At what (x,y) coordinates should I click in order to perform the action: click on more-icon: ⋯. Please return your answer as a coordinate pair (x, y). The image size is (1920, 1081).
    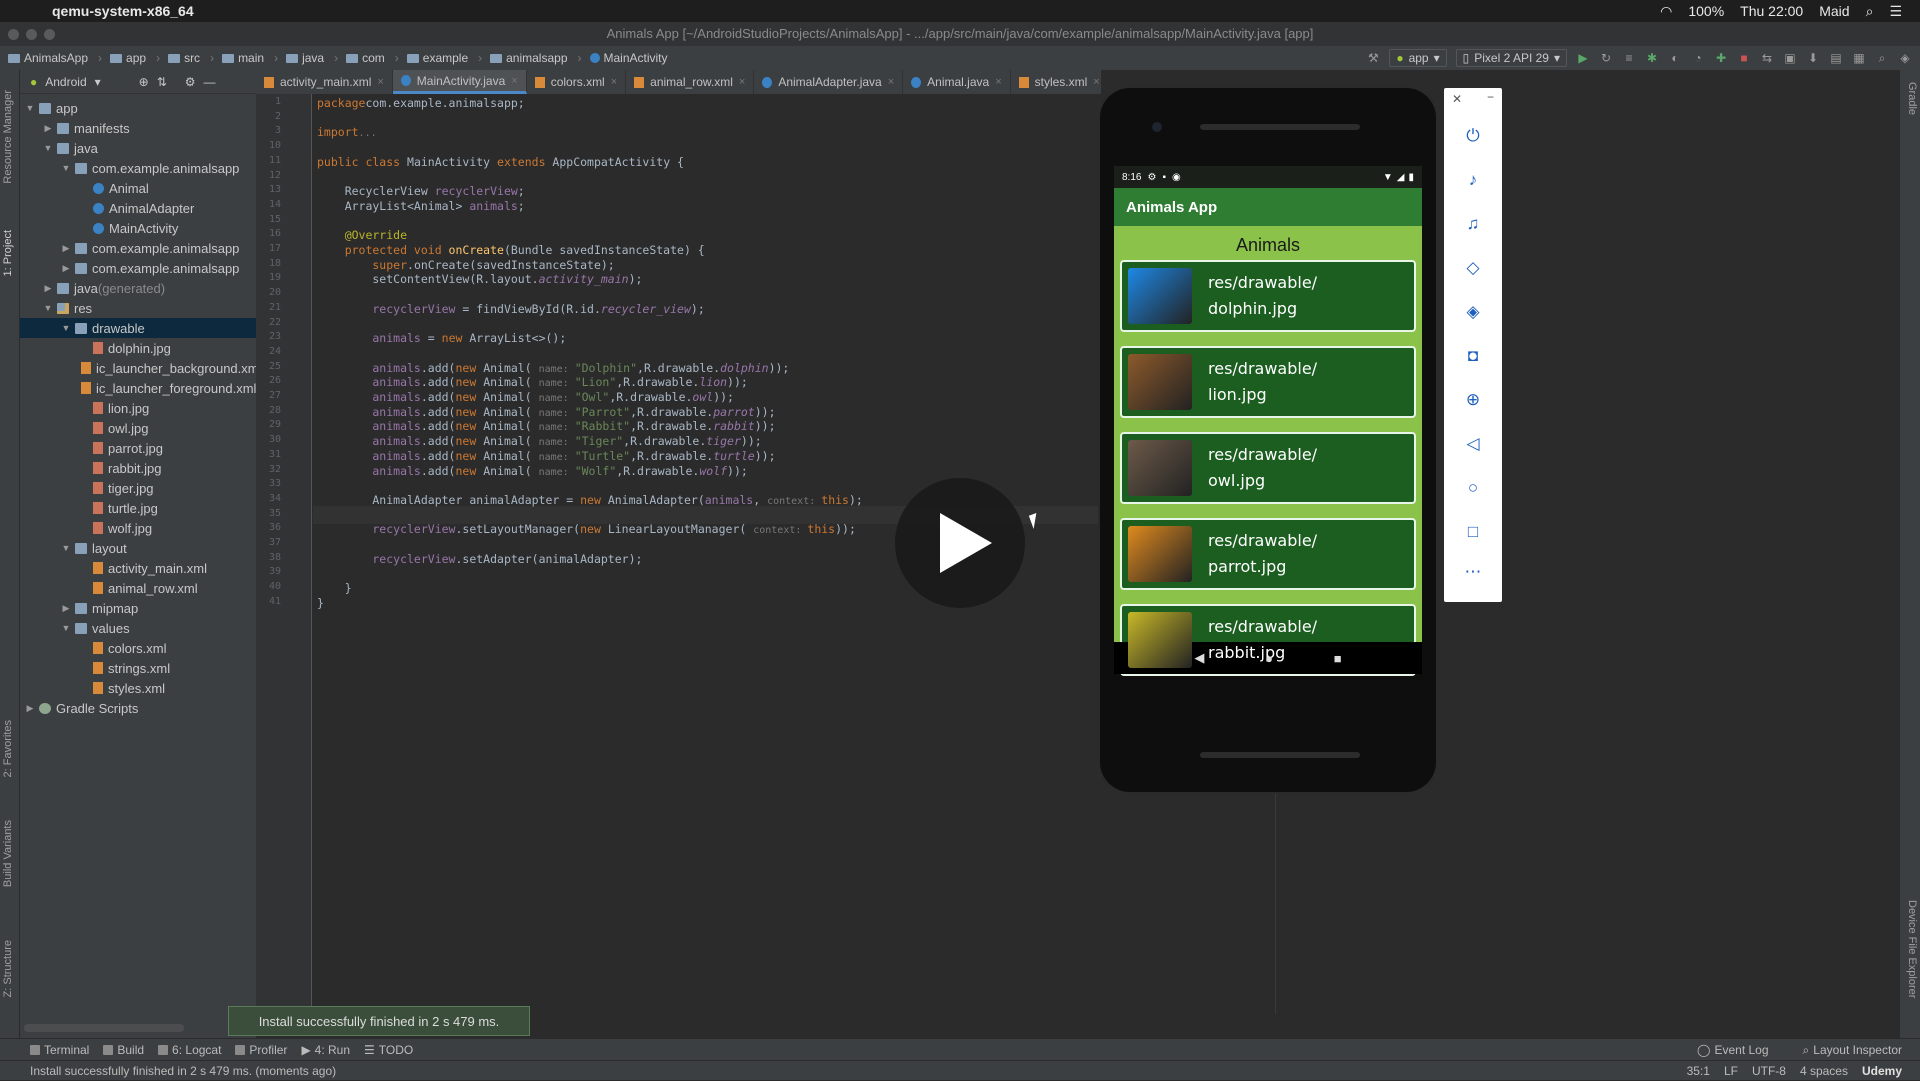
    Looking at the image, I should click on (1473, 572).